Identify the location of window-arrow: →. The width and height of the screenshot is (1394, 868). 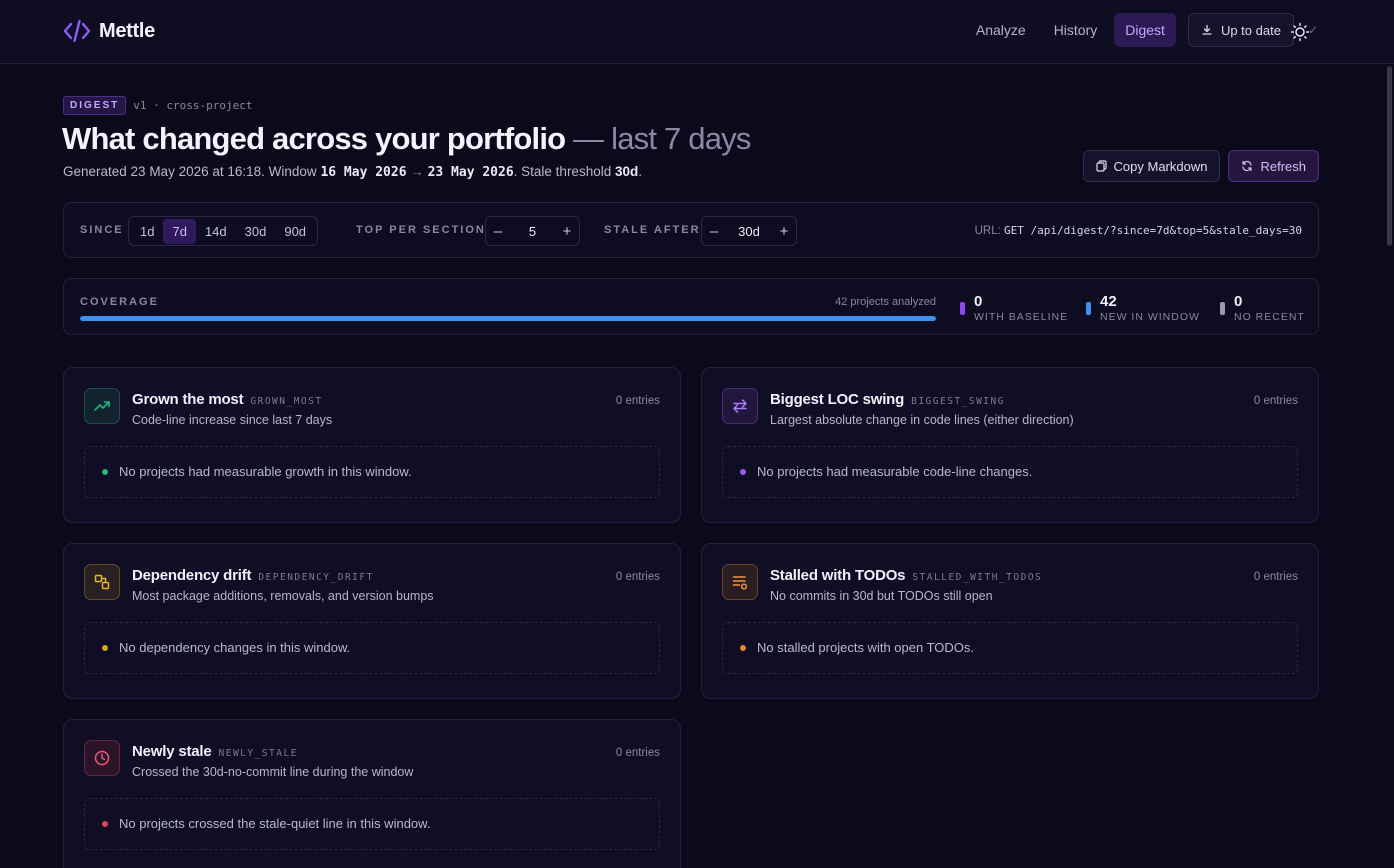
(417, 171).